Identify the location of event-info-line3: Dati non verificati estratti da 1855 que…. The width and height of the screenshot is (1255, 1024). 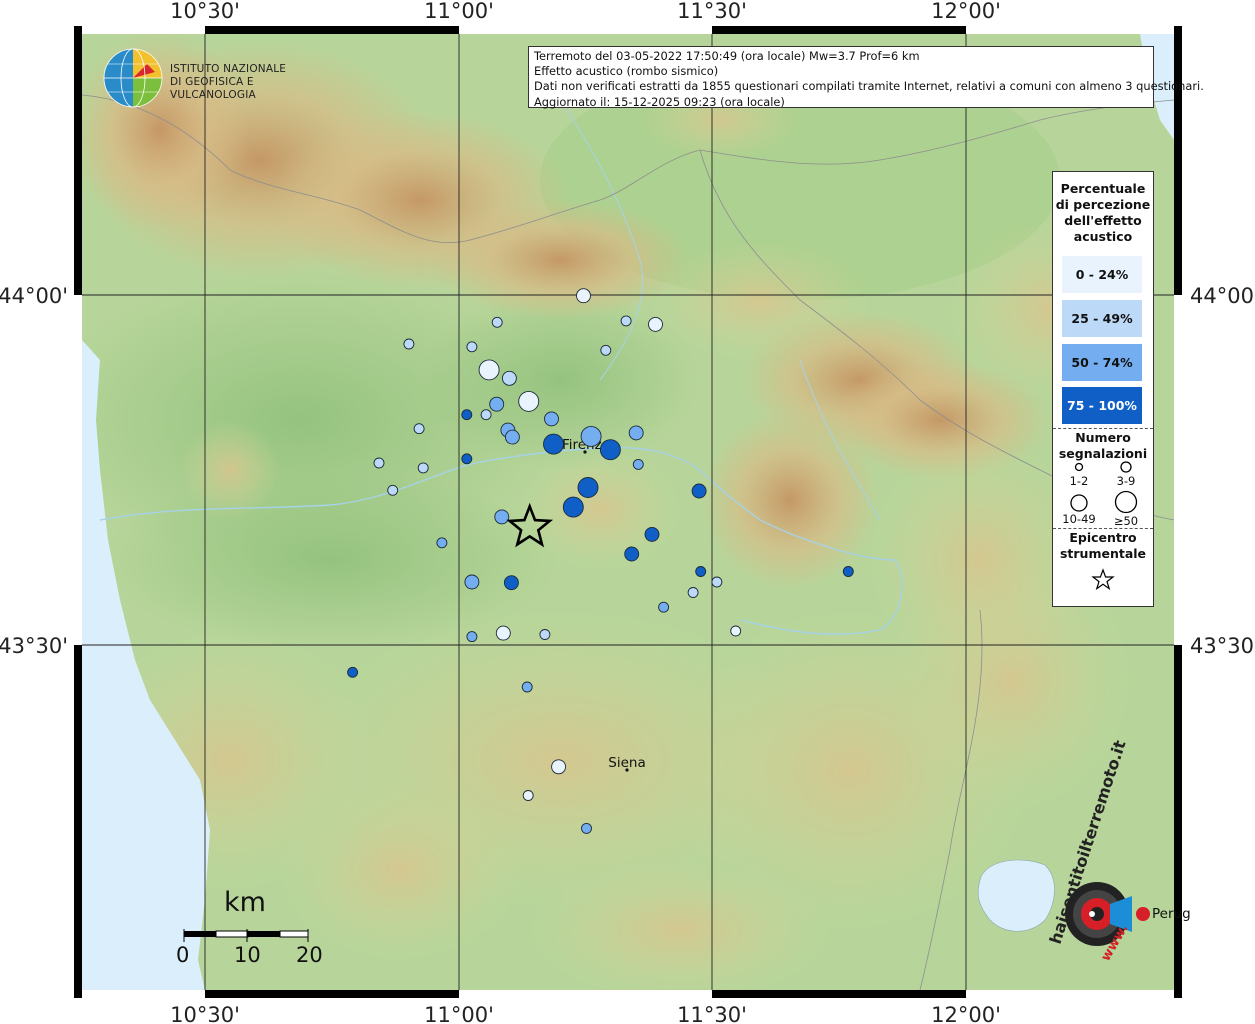
(869, 86).